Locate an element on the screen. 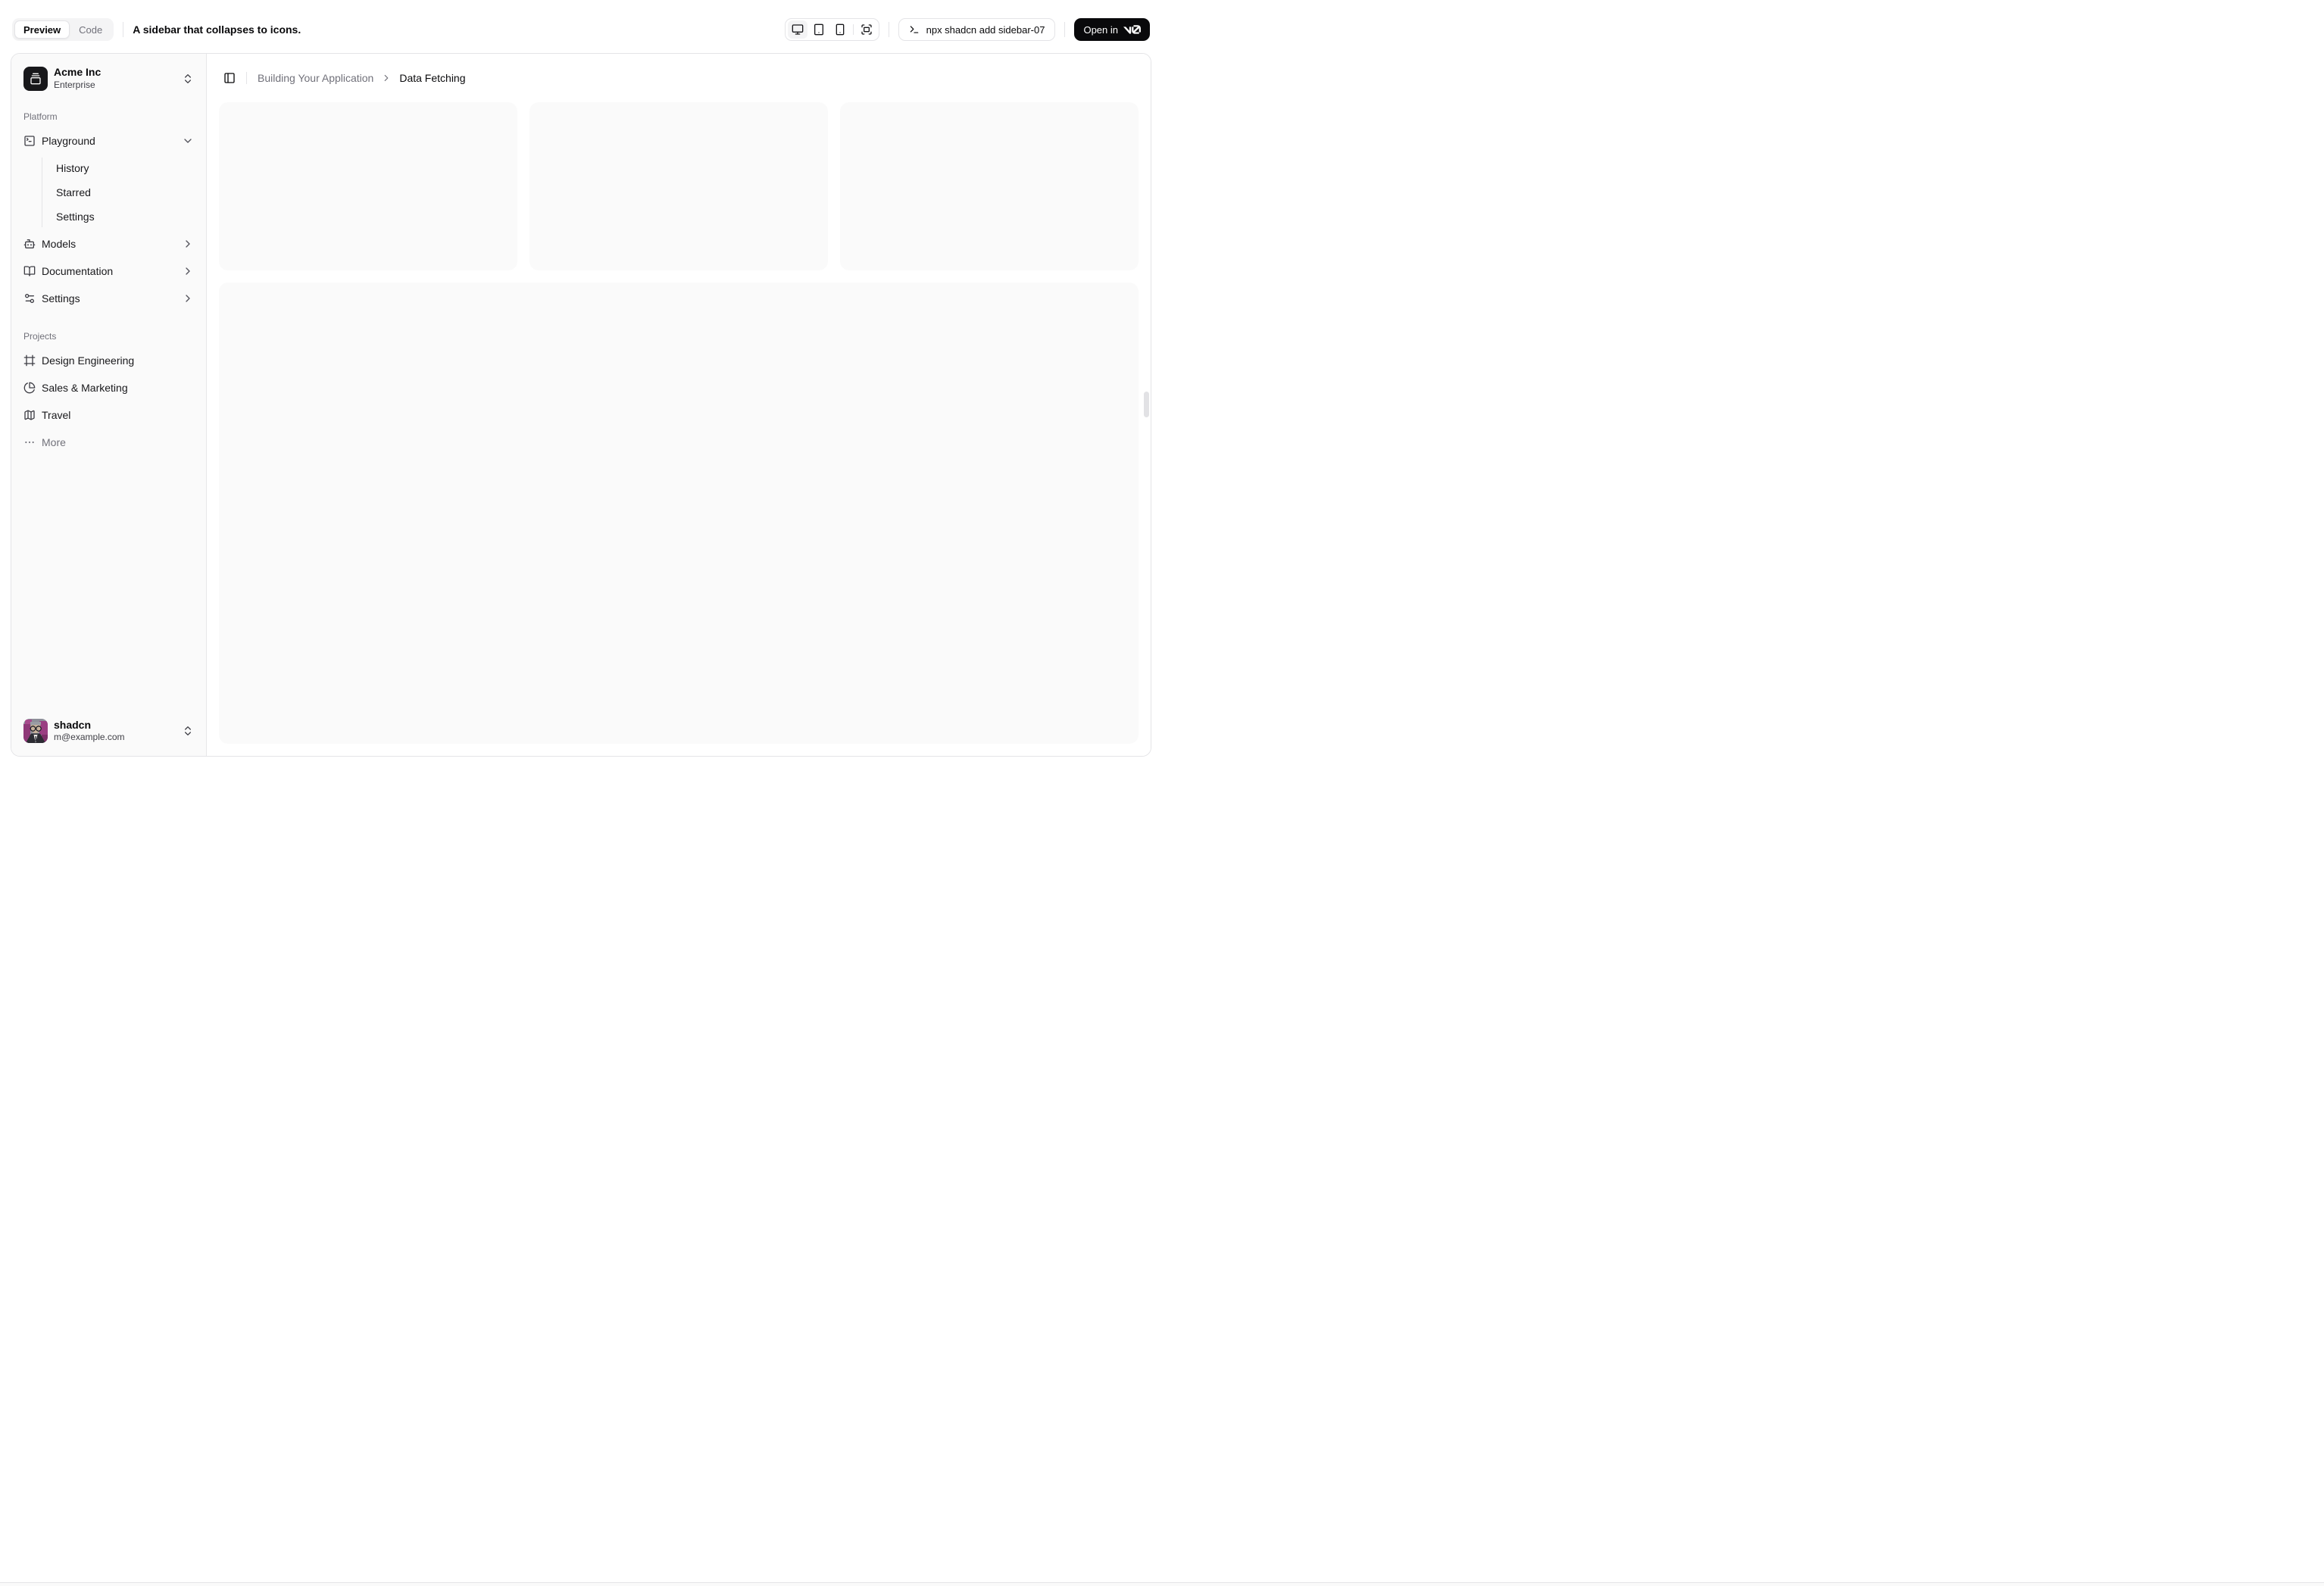 This screenshot has width=2324, height=1586. chevron-down-icon is located at coordinates (188, 141).